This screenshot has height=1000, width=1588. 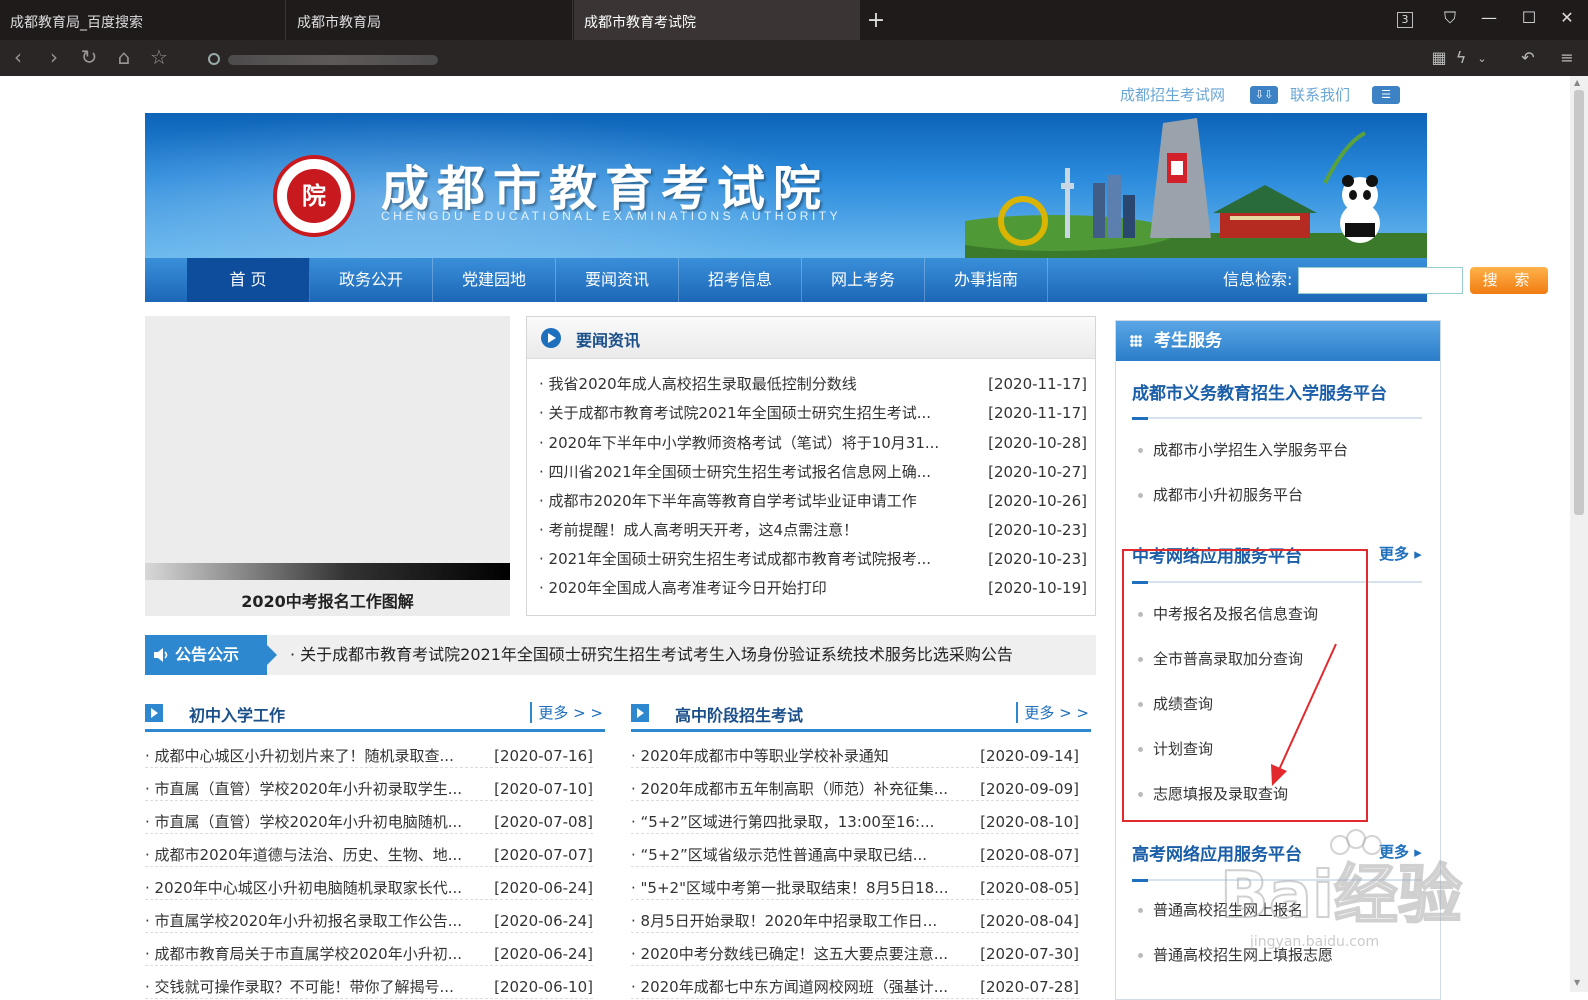 What do you see at coordinates (369, 756) in the screenshot?
I see `list-item: · 成都中心城区小升初划片来了！随机录取查... [2020-07-16]` at bounding box center [369, 756].